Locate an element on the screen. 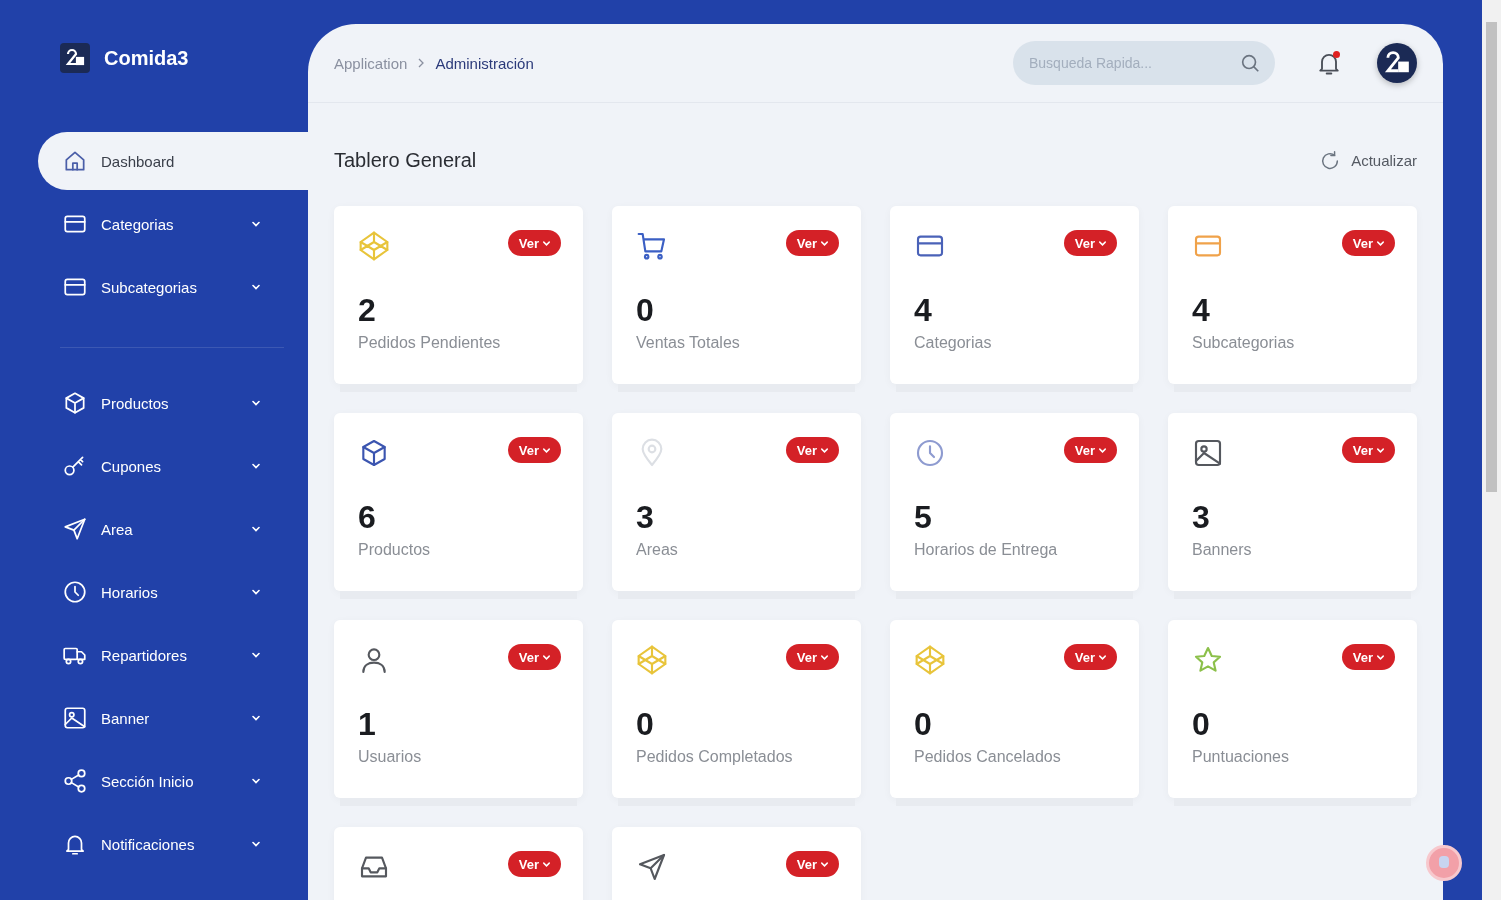 The height and width of the screenshot is (900, 1501). stat-label: Pedidos Pendientes is located at coordinates (430, 343).